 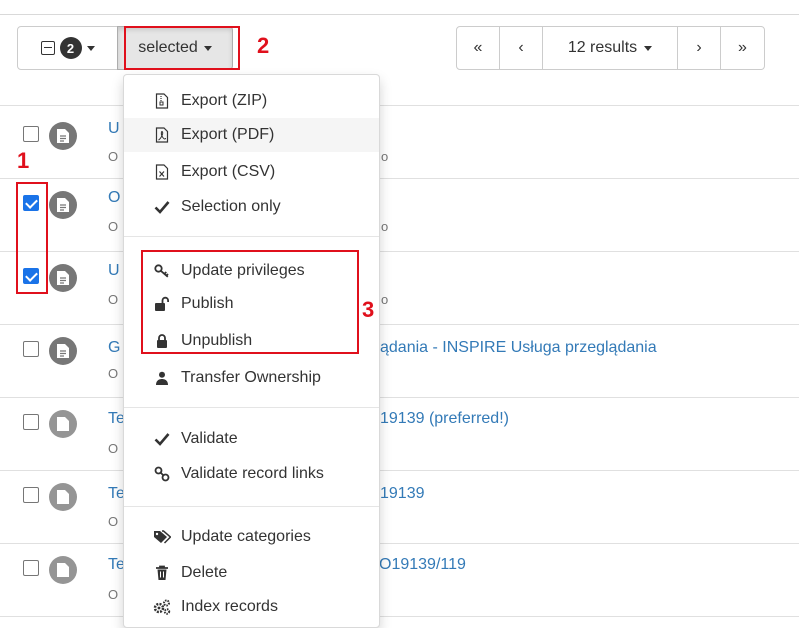 What do you see at coordinates (444, 419) in the screenshot?
I see `record-title-suffix: 19139 (preferred!)` at bounding box center [444, 419].